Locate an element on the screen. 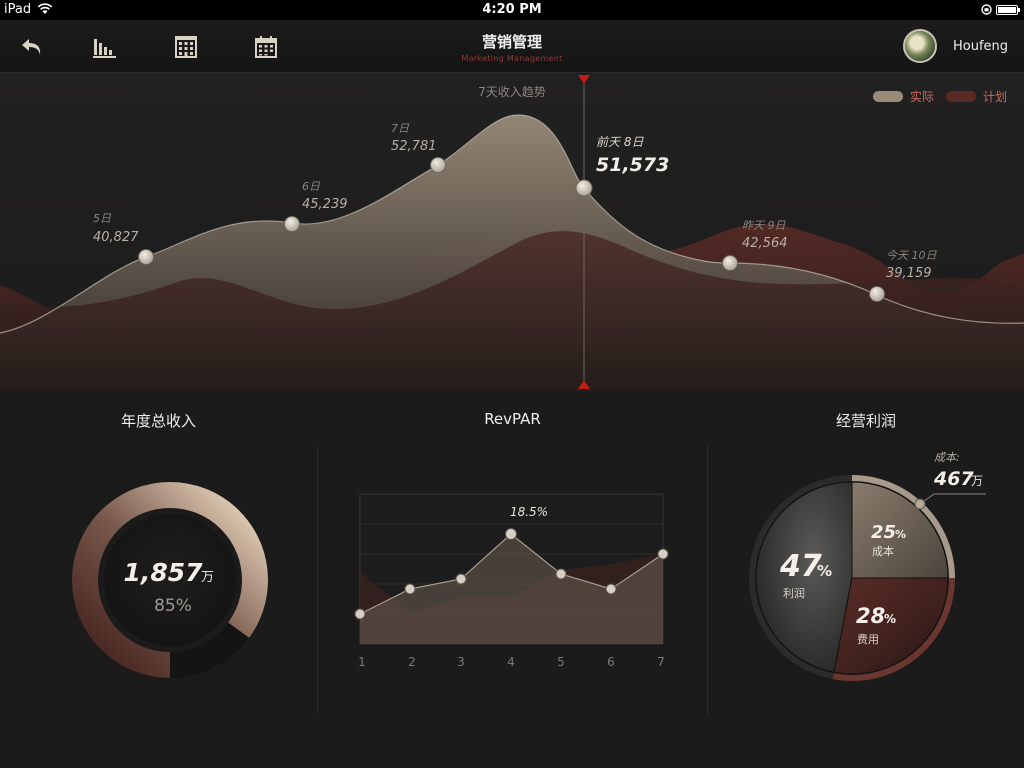 The height and width of the screenshot is (768, 1024). cost-label: 成本 is located at coordinates (883, 551).